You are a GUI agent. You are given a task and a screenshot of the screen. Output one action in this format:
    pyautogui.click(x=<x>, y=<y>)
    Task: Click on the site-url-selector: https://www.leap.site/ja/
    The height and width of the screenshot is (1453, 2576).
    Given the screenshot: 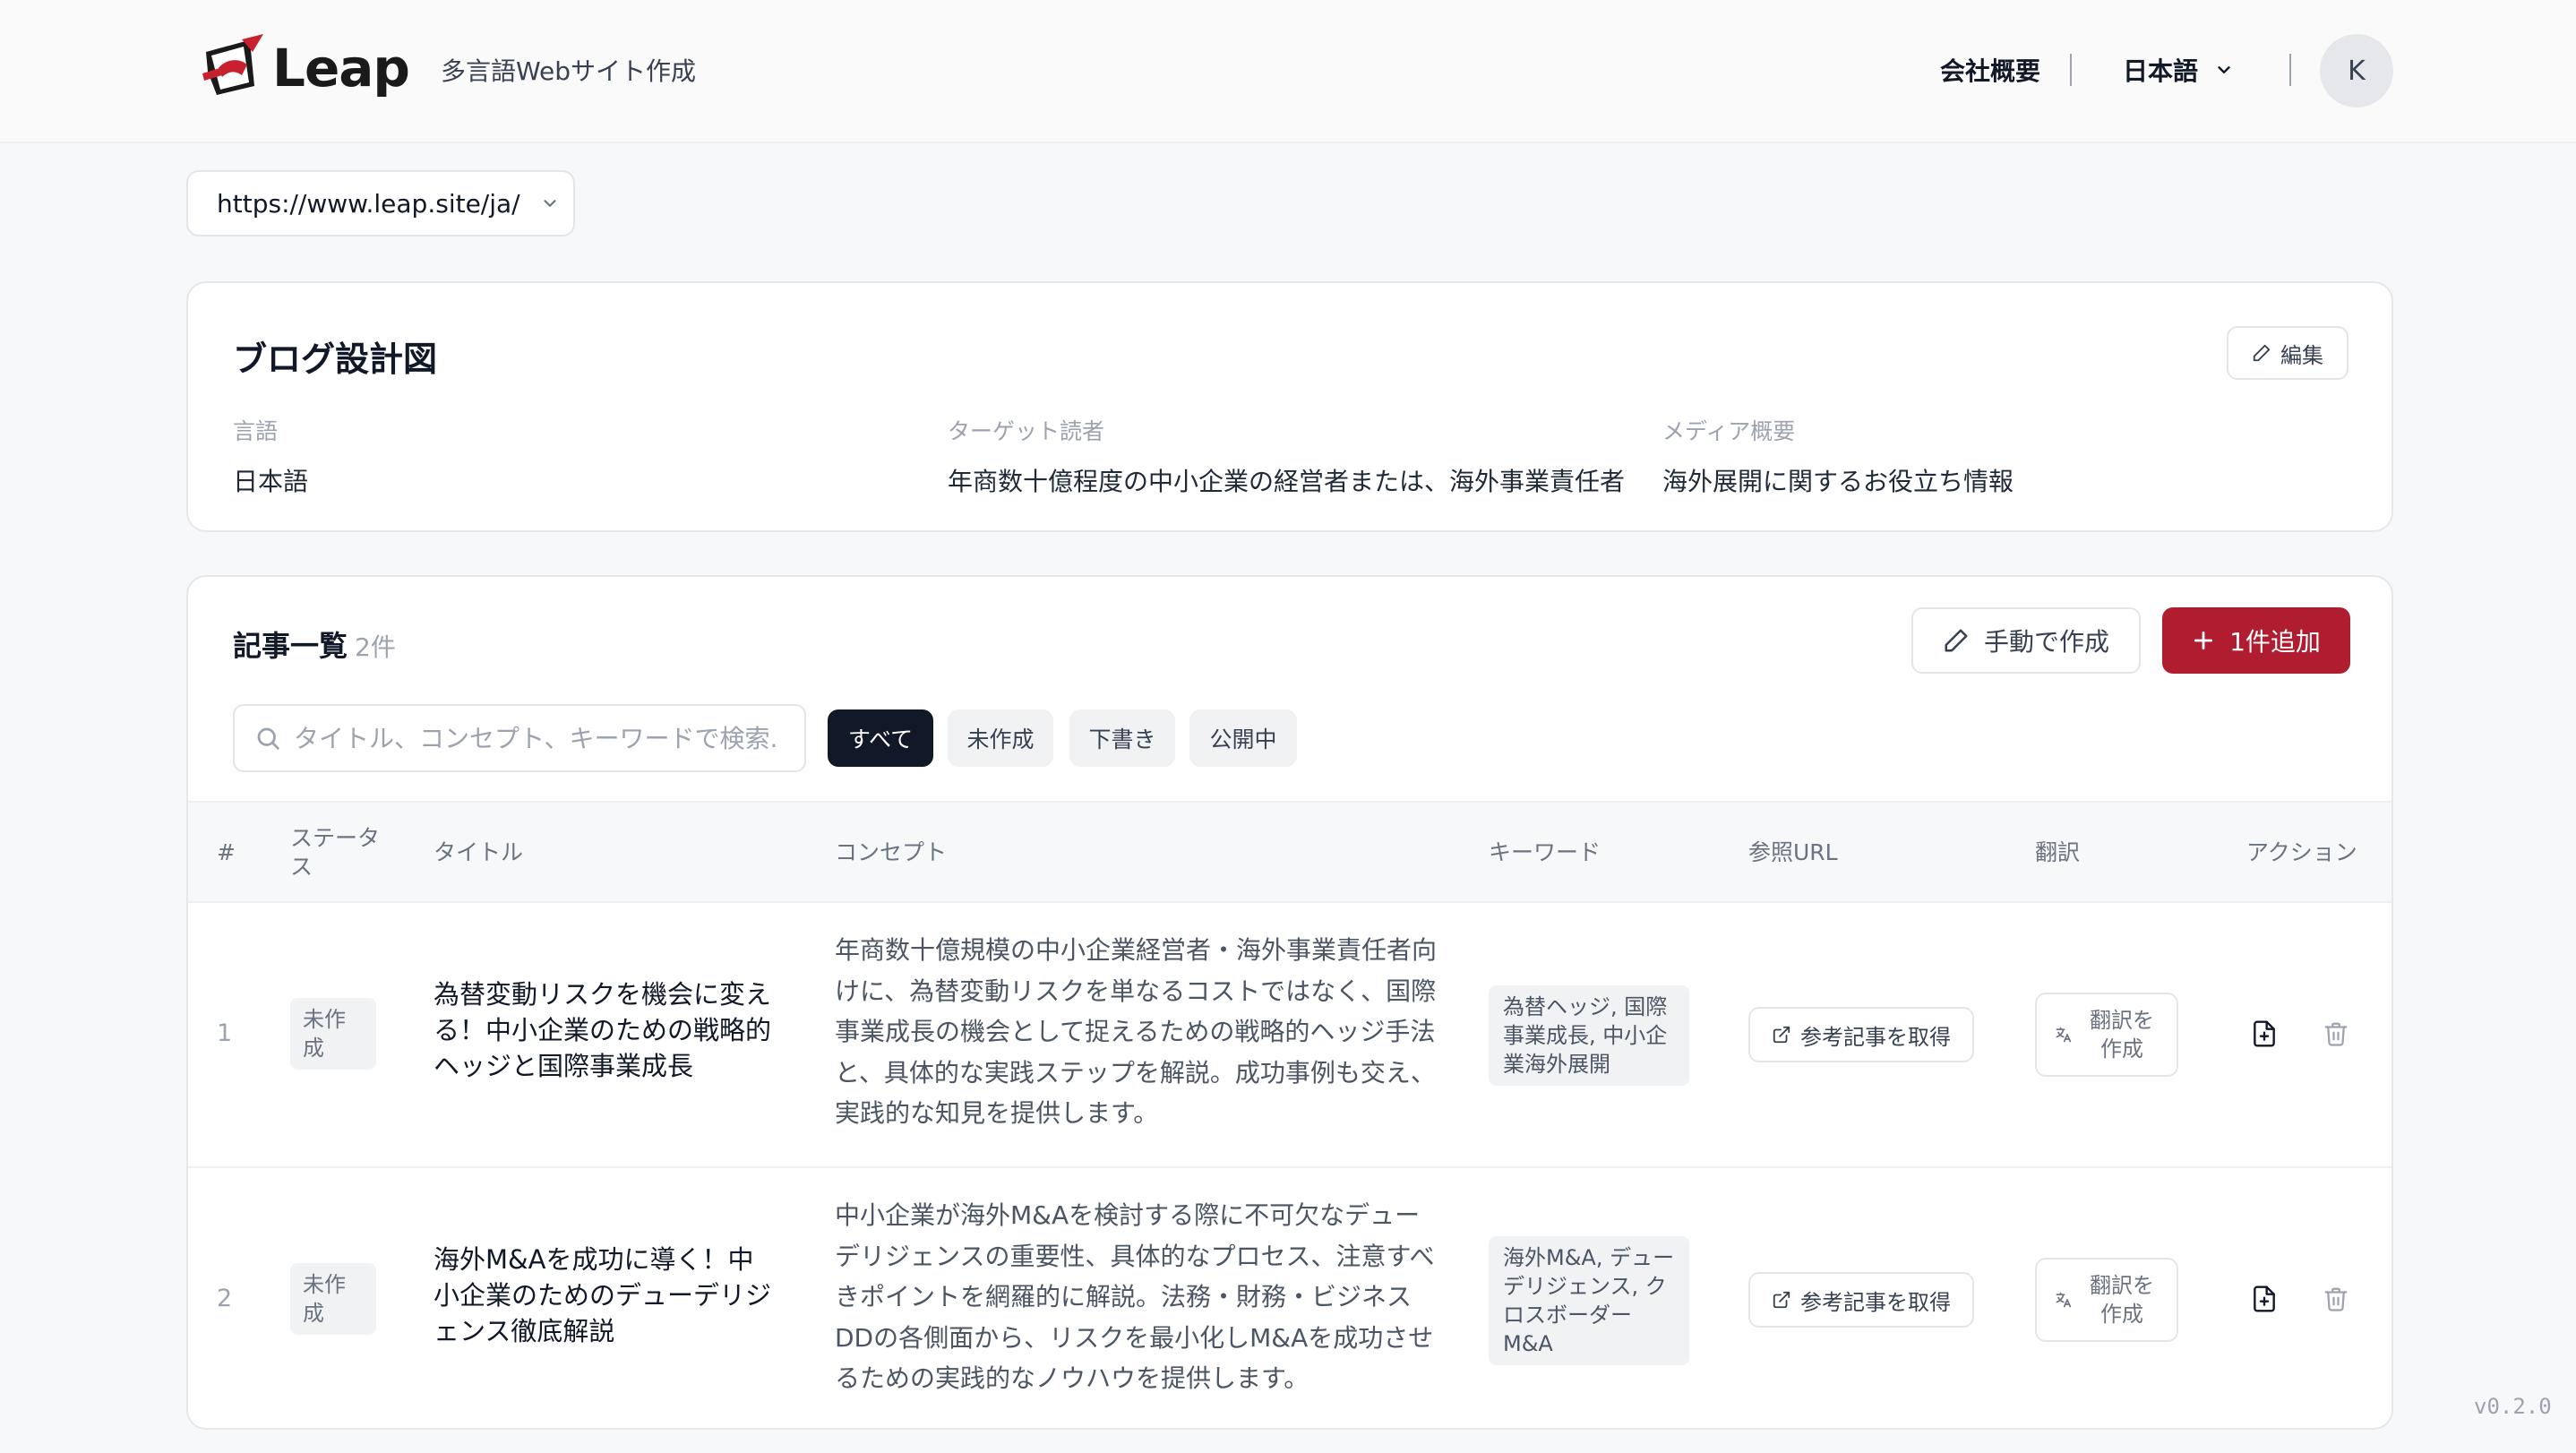 What is the action you would take?
    pyautogui.click(x=380, y=203)
    